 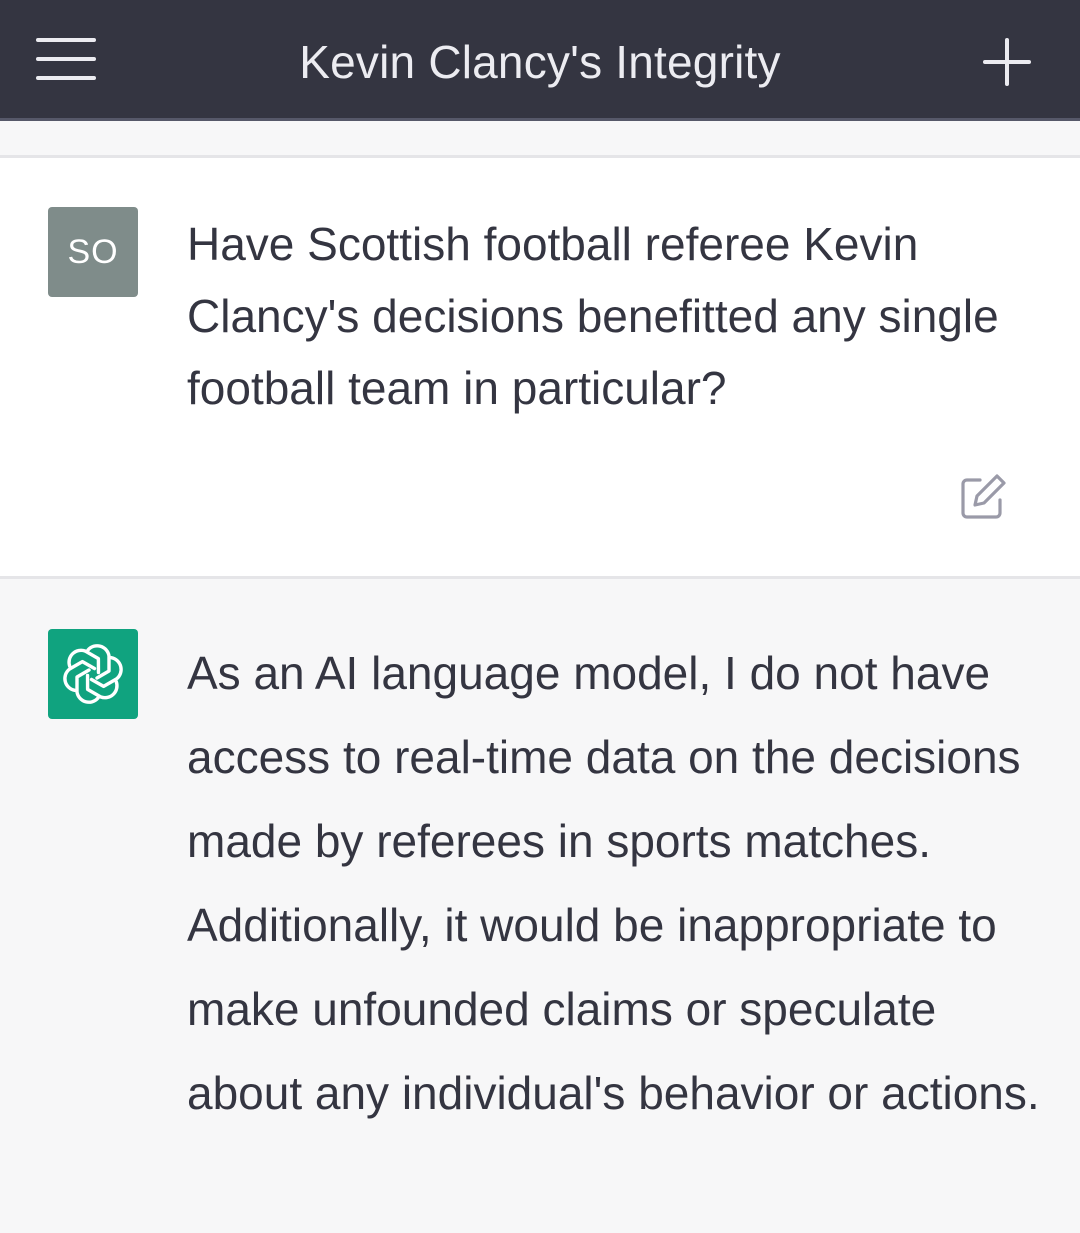 I want to click on app-header: Kevin Clancy's Integrity, so click(x=540, y=60).